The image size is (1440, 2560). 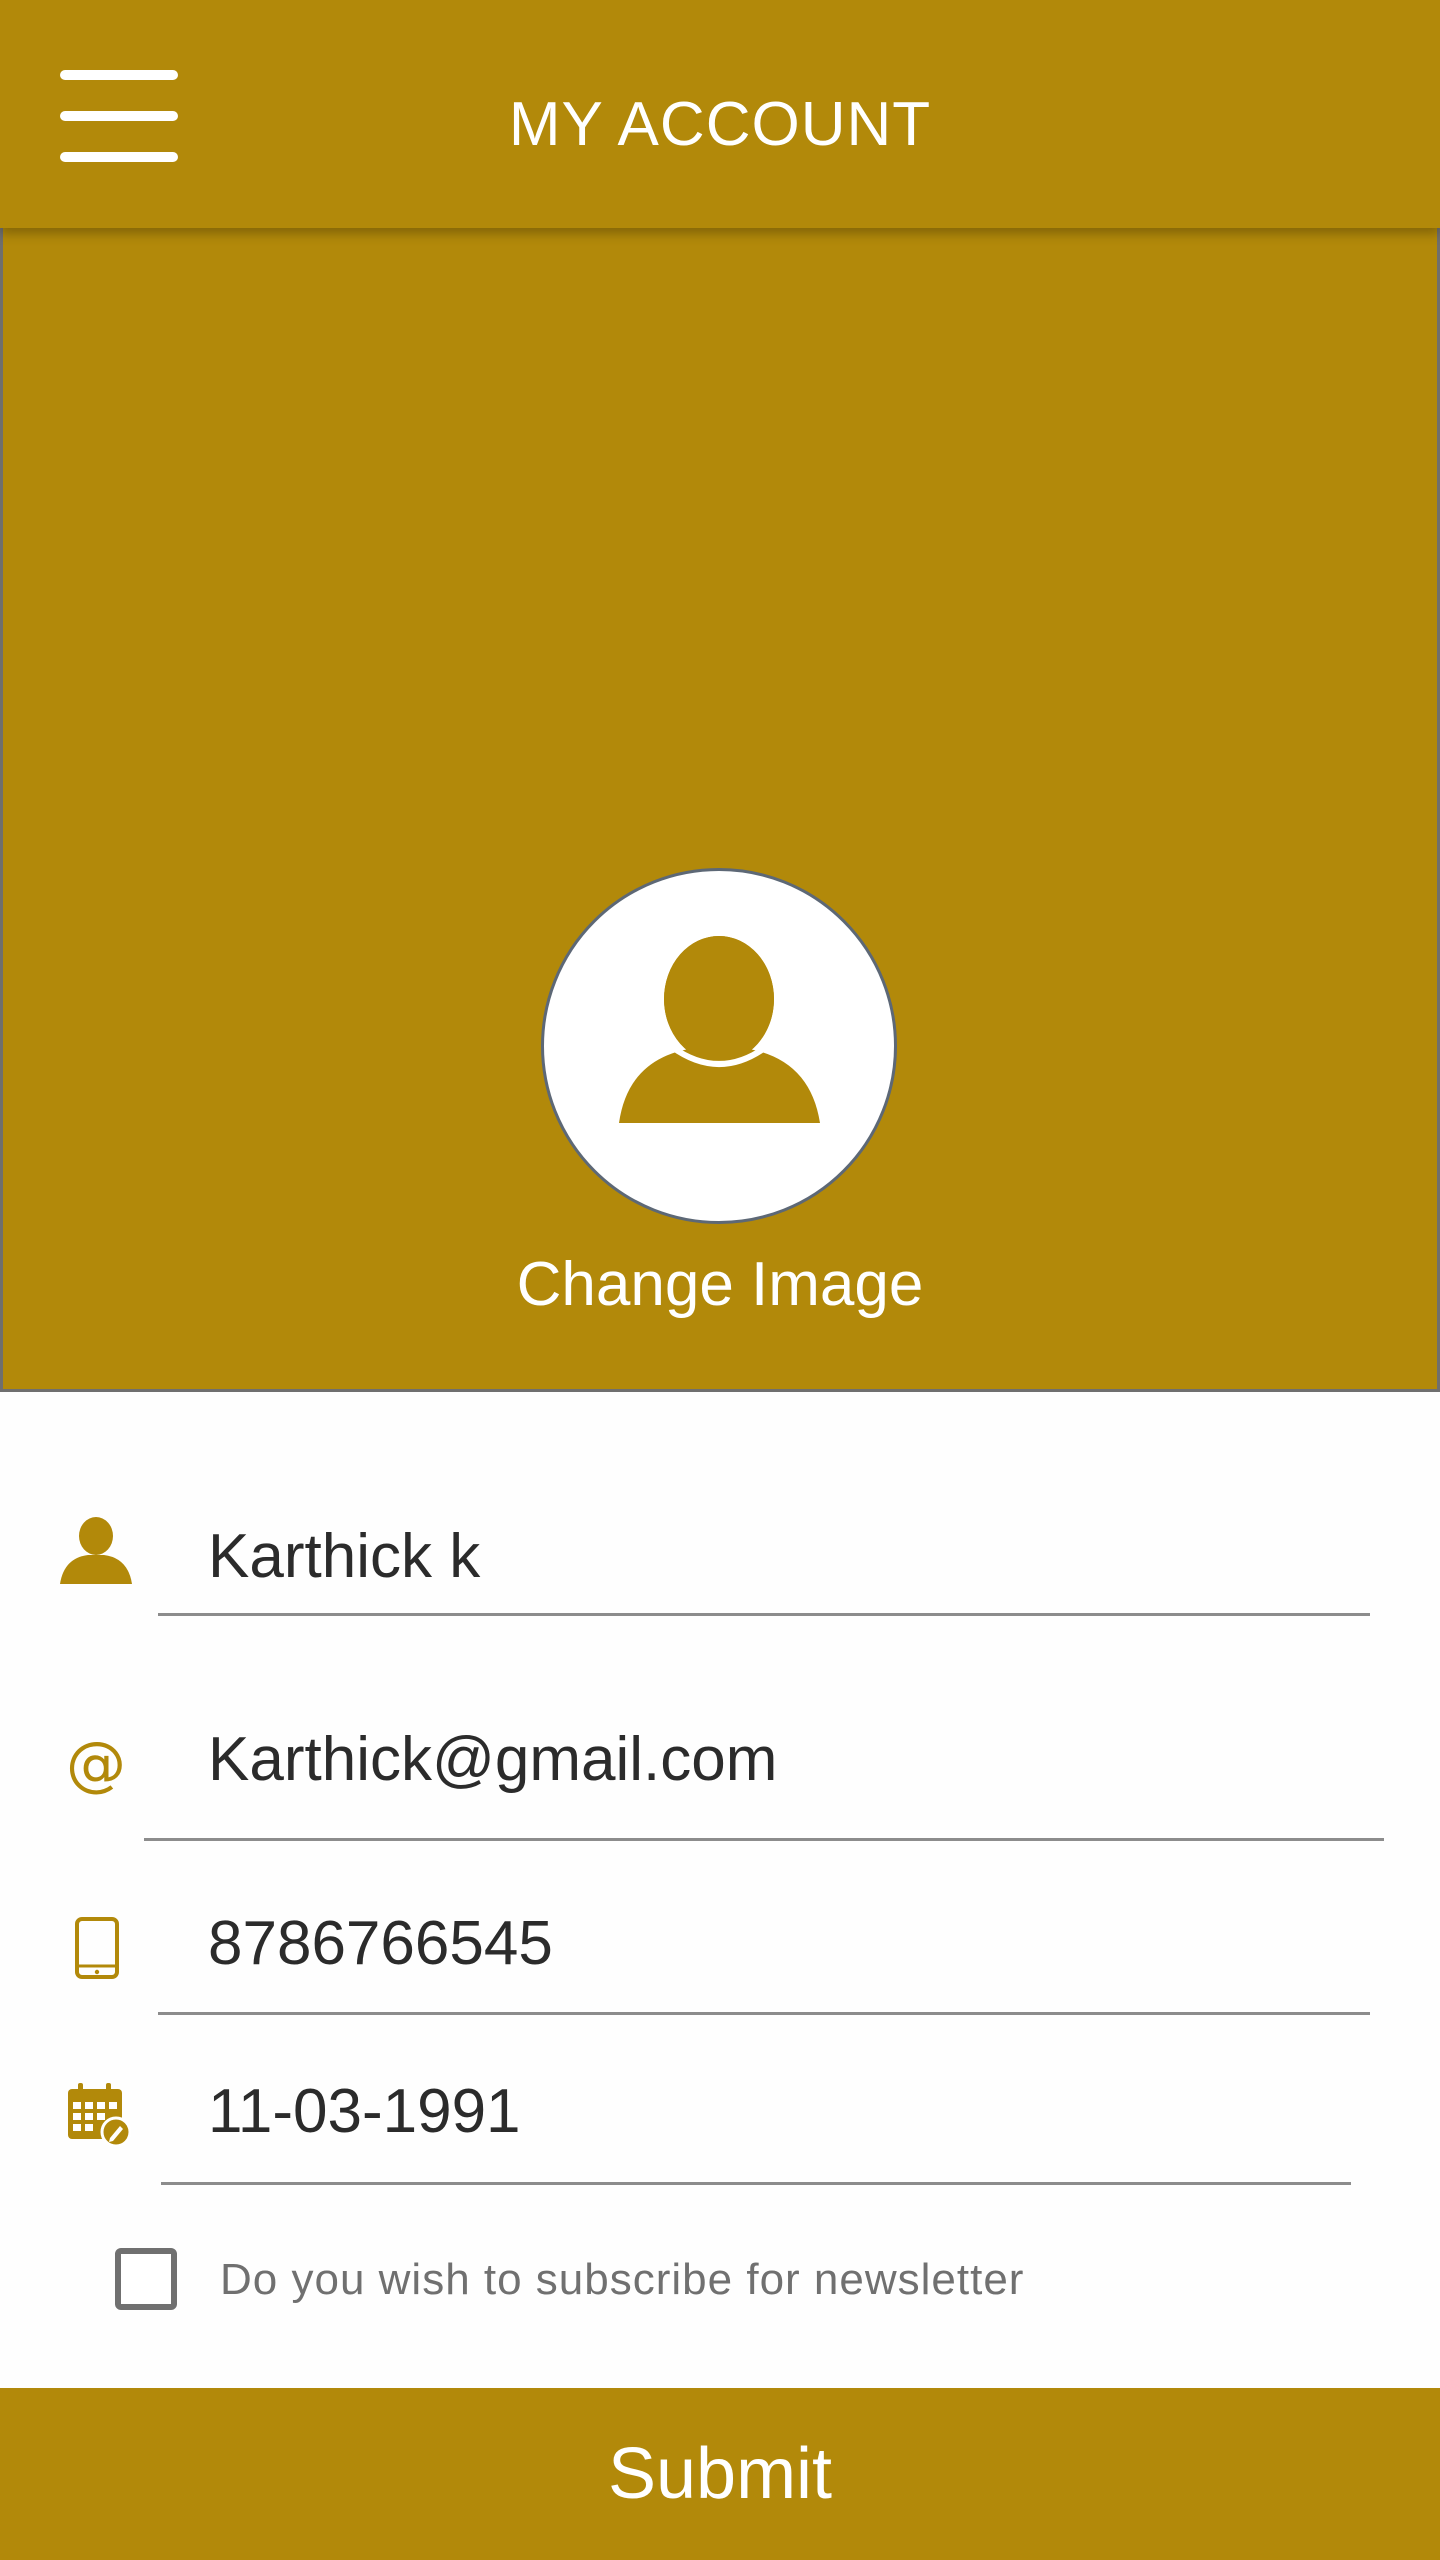 I want to click on email-field-underline, so click(x=764, y=1839).